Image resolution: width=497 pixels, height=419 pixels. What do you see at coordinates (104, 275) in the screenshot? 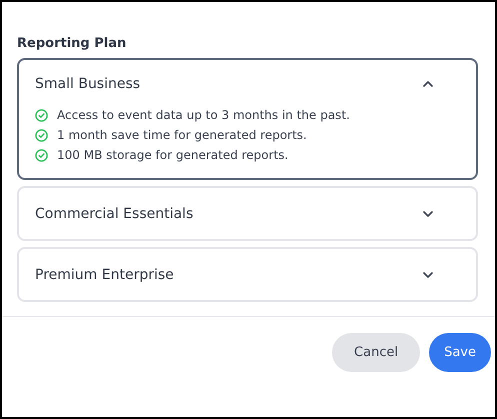
I see `plan-name: Premium Enterprise` at bounding box center [104, 275].